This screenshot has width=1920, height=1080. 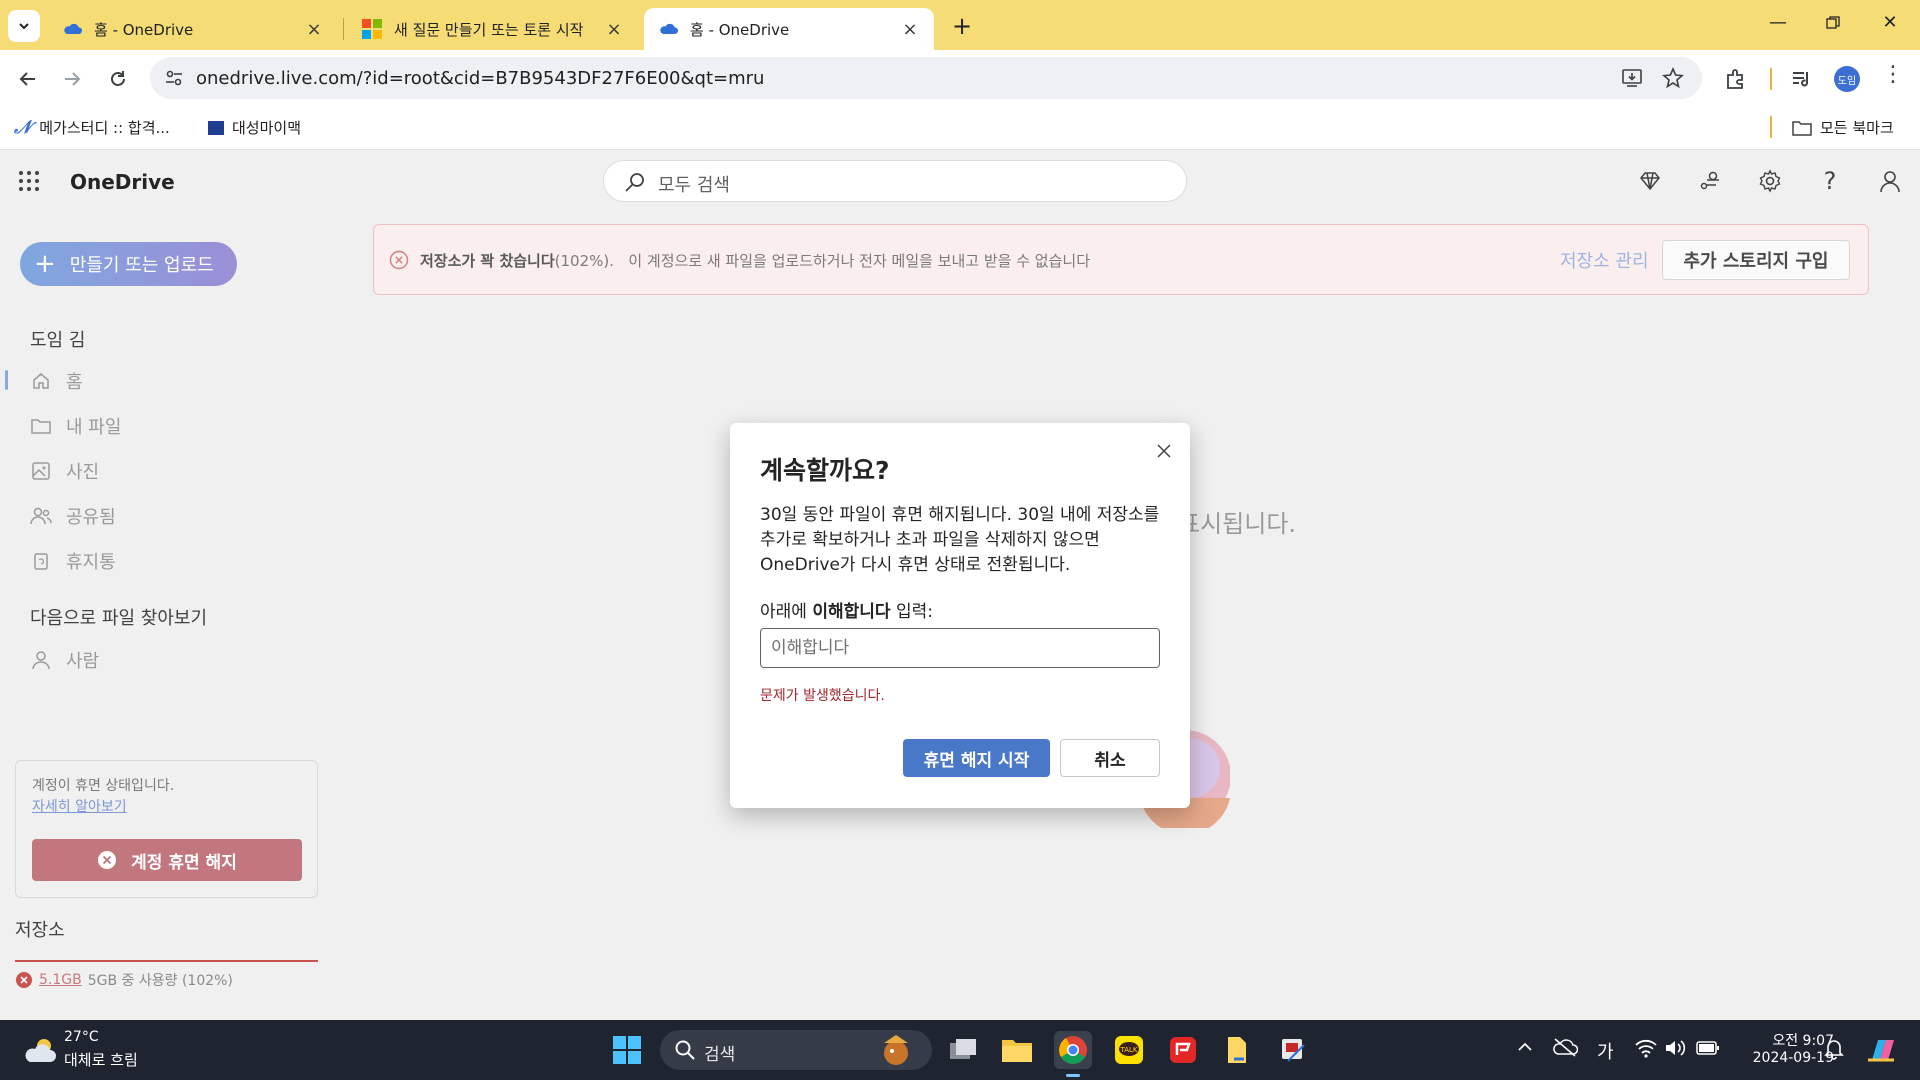 What do you see at coordinates (685, 1050) in the screenshot?
I see `search-icon` at bounding box center [685, 1050].